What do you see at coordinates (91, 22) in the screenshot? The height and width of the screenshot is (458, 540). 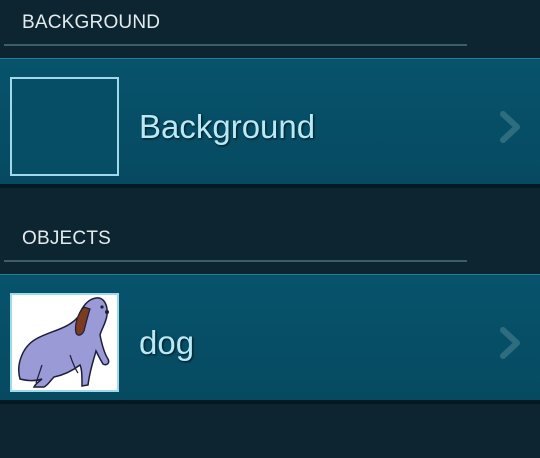 I see `background-section-title: BACKGROUND` at bounding box center [91, 22].